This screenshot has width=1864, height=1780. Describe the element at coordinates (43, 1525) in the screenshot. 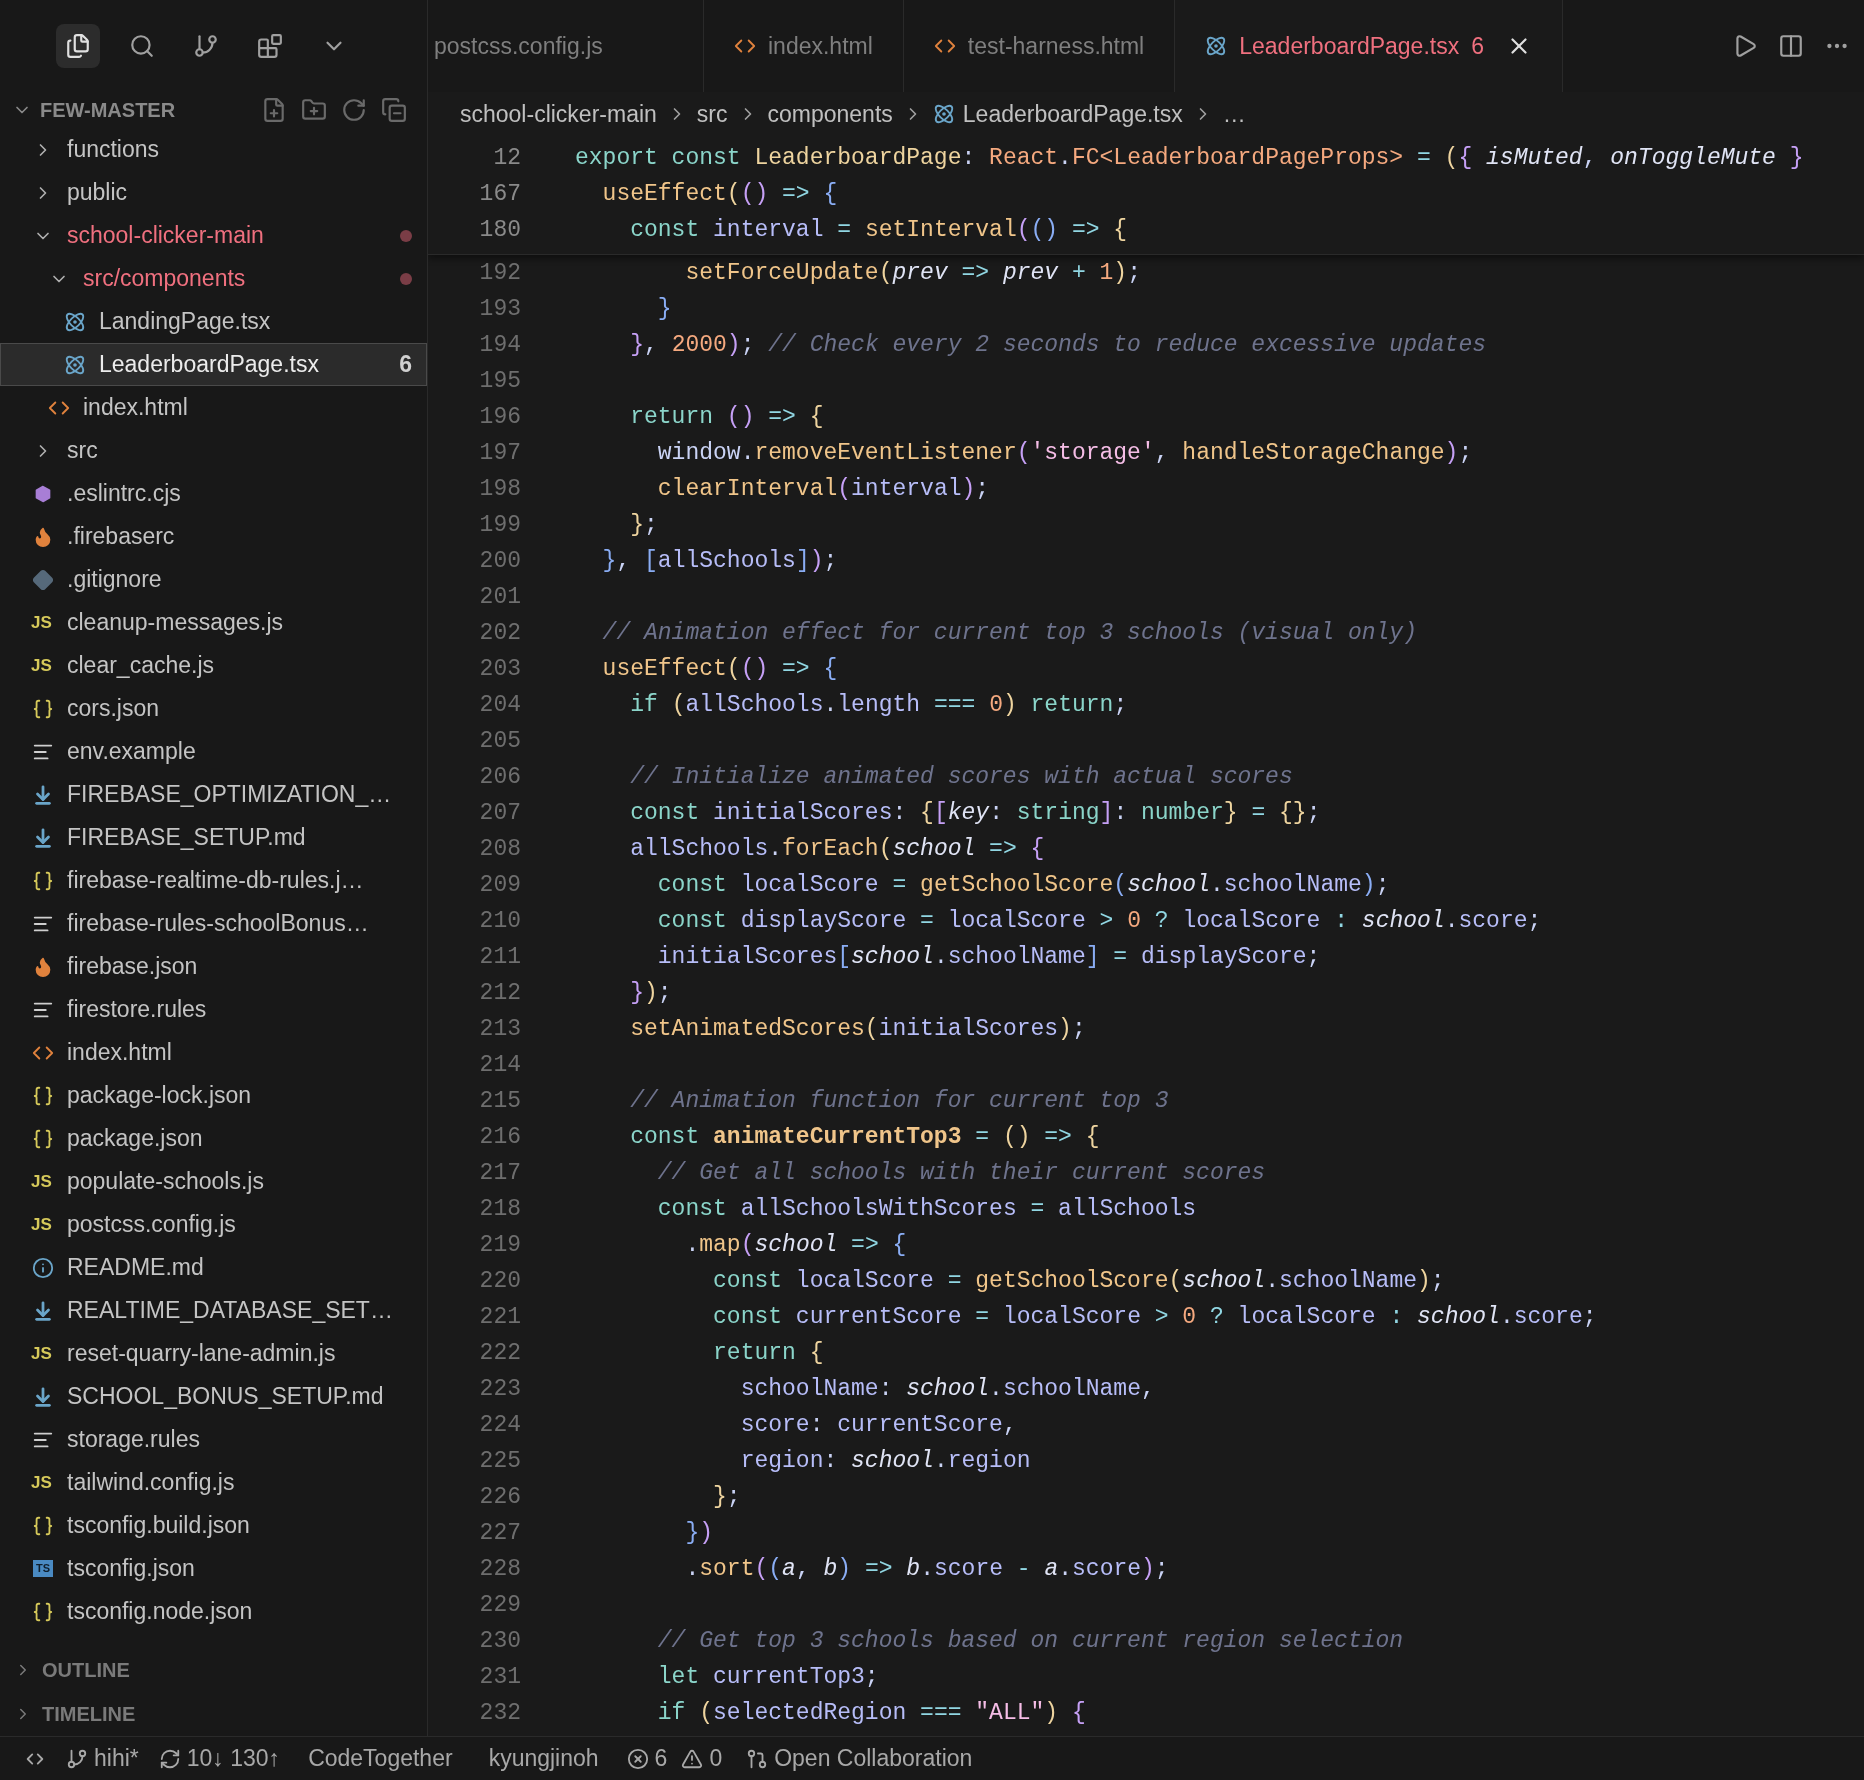

I see `braces-icon` at that location.